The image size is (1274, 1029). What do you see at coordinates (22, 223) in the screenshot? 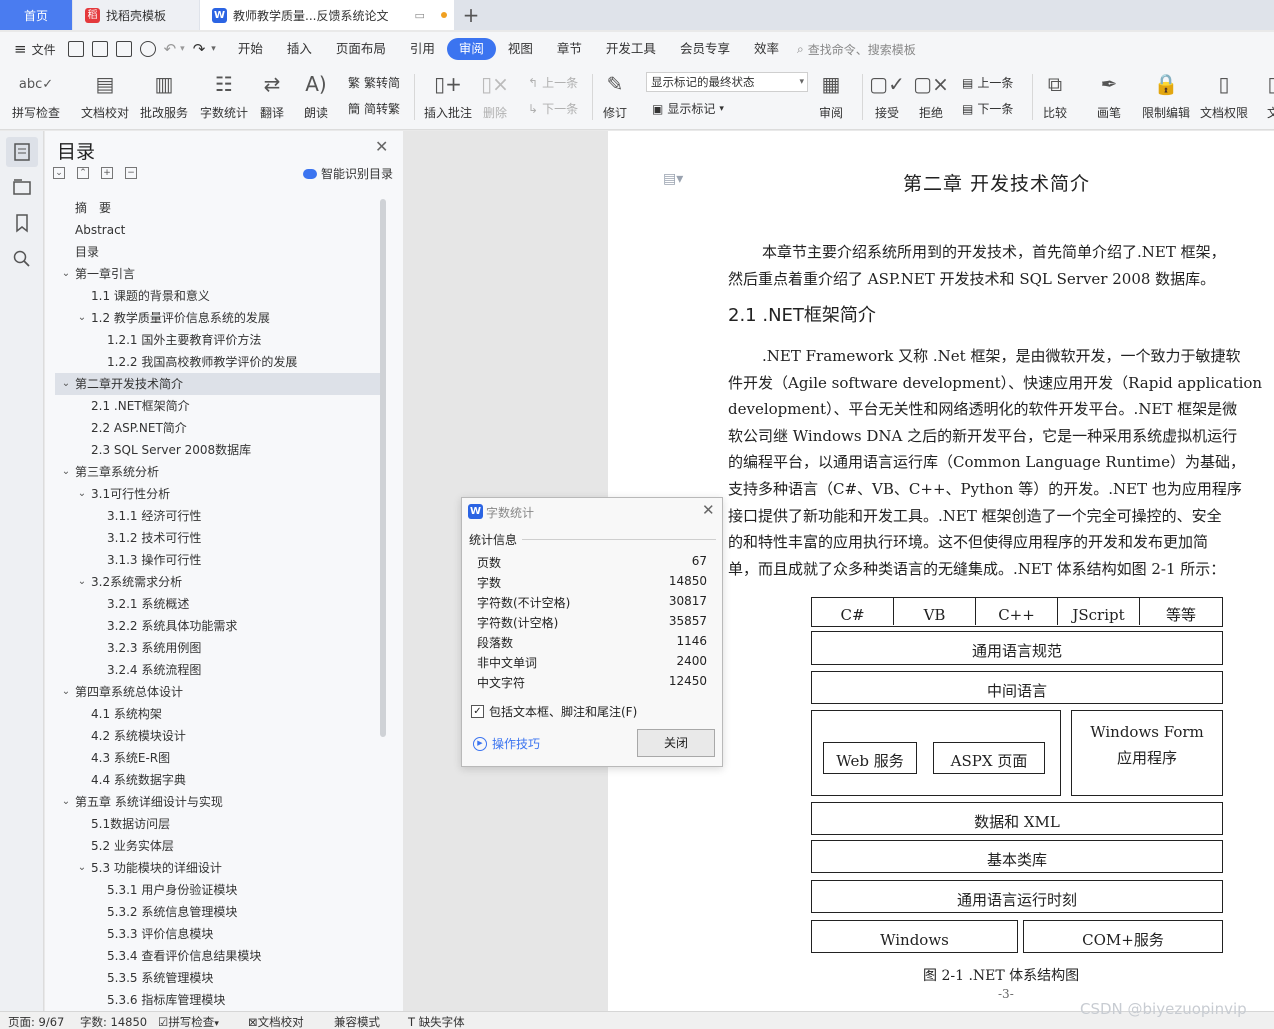
I see `bookmark-icon` at bounding box center [22, 223].